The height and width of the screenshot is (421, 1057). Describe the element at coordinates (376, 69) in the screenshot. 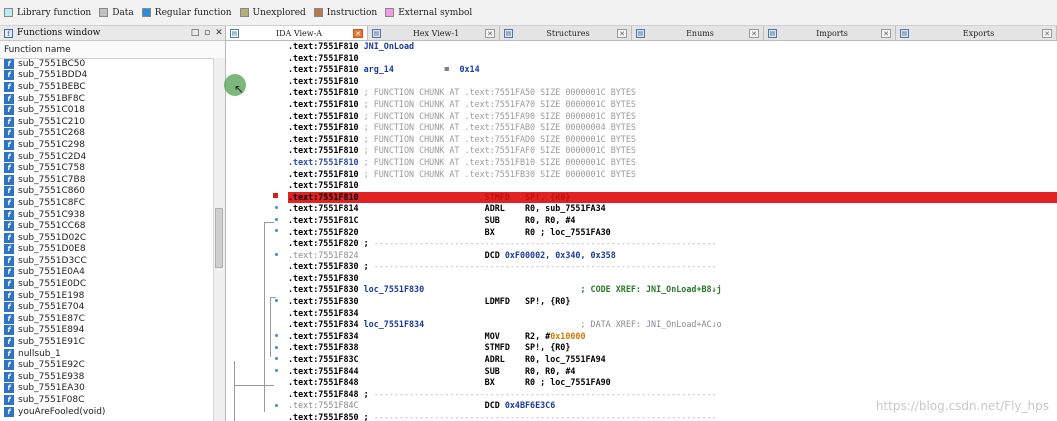

I see `line-name: arg_14` at that location.